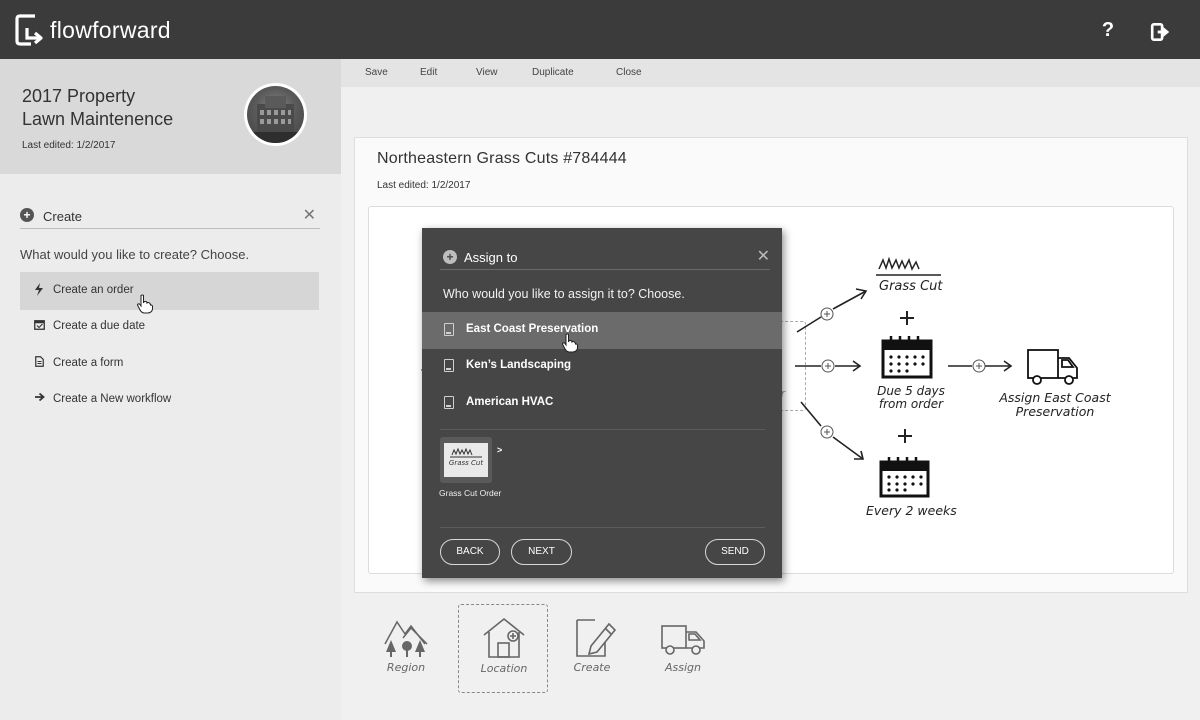 Image resolution: width=1200 pixels, height=720 pixels. What do you see at coordinates (1108, 30) in the screenshot?
I see `question-icon: ?` at bounding box center [1108, 30].